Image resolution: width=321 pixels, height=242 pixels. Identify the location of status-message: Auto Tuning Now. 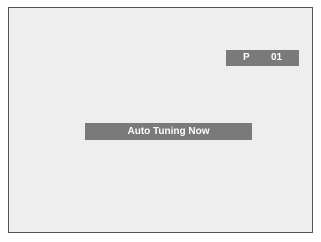
(168, 131).